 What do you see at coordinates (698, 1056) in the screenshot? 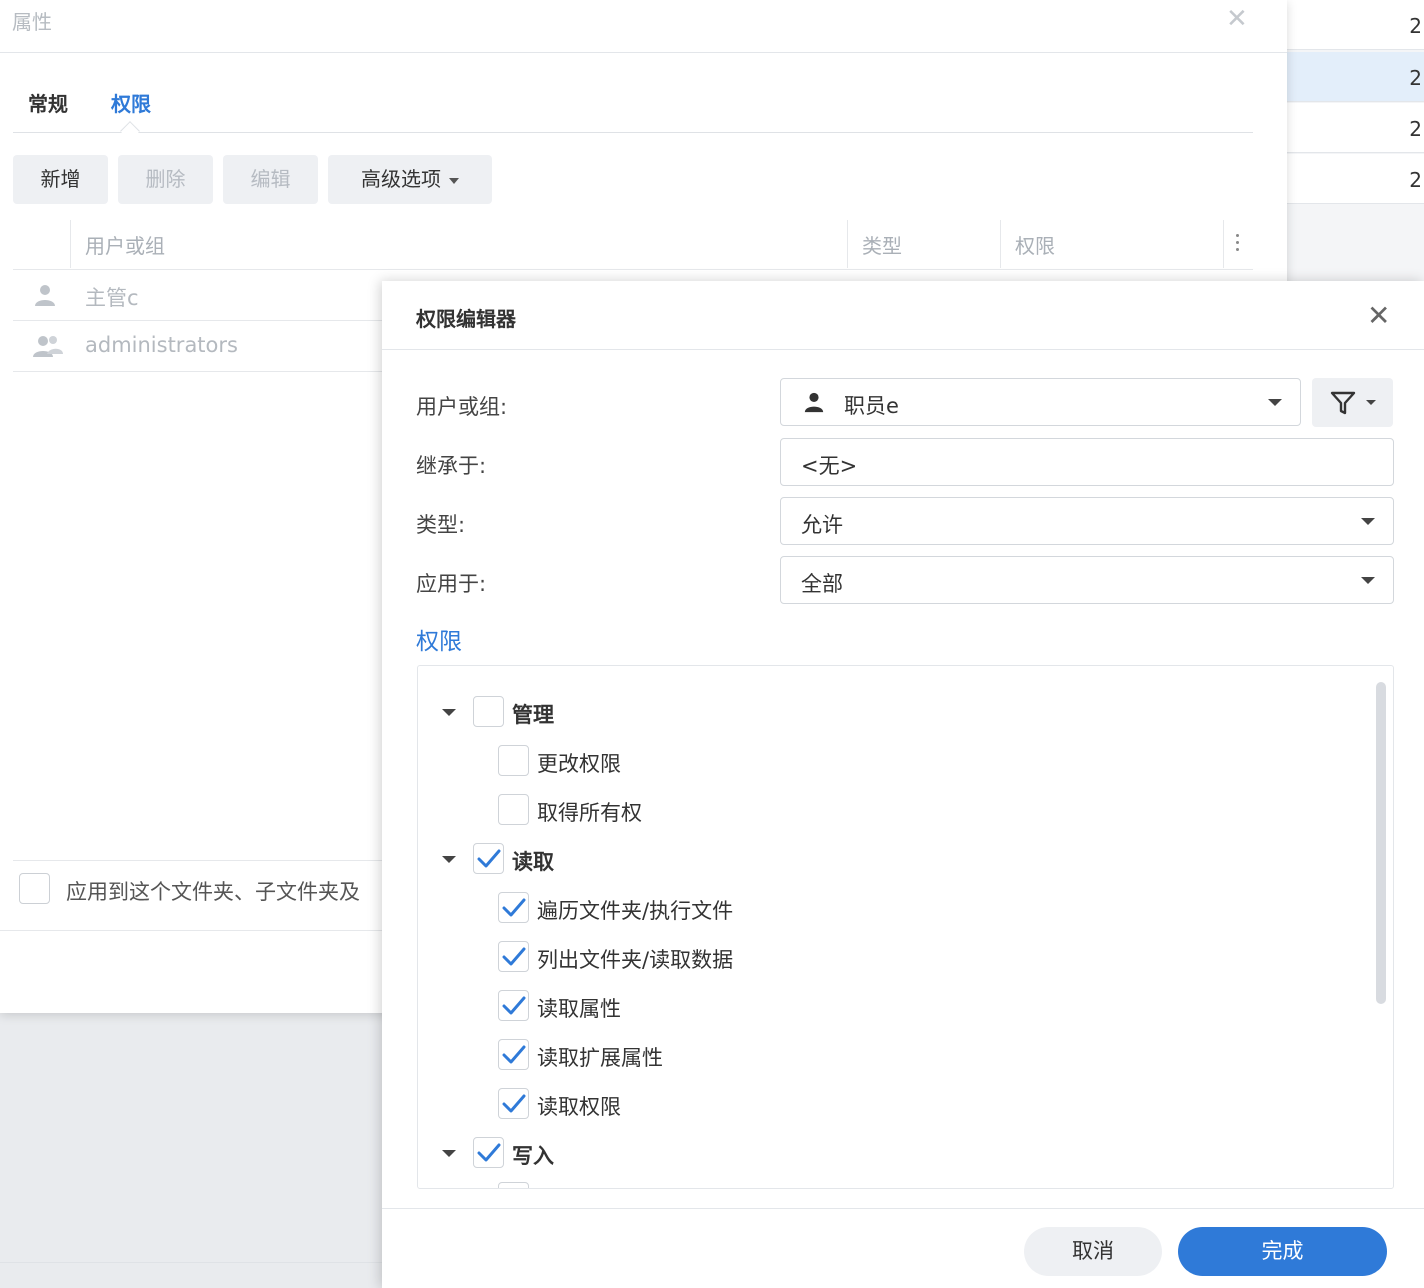
I see `tree-node-read-extended-attributes: 读取扩展属性` at bounding box center [698, 1056].